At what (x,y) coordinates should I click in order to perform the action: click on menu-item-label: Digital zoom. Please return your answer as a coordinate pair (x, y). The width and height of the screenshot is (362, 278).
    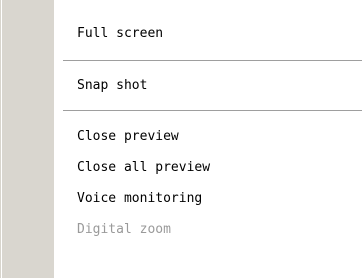
    Looking at the image, I should click on (124, 229).